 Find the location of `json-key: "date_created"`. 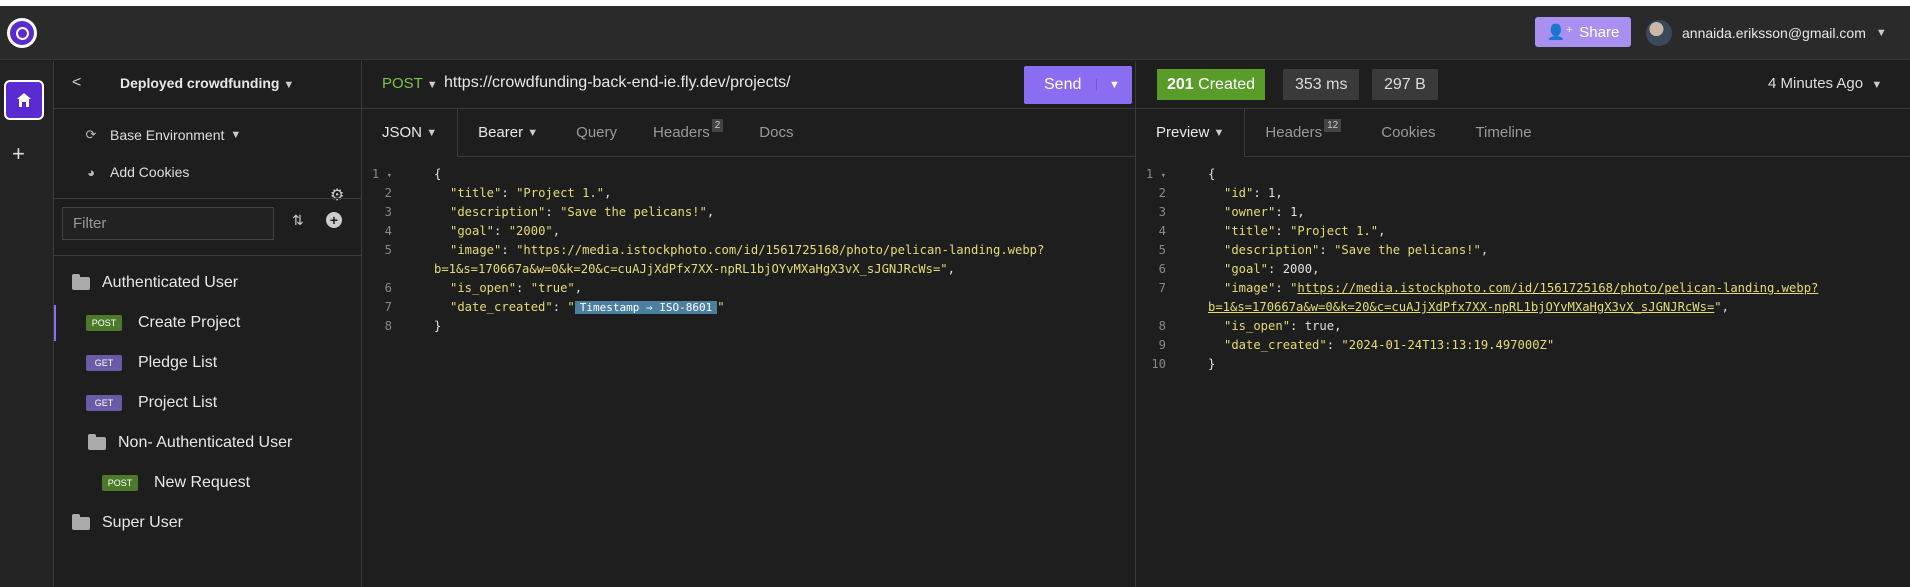

json-key: "date_created" is located at coordinates (501, 307).